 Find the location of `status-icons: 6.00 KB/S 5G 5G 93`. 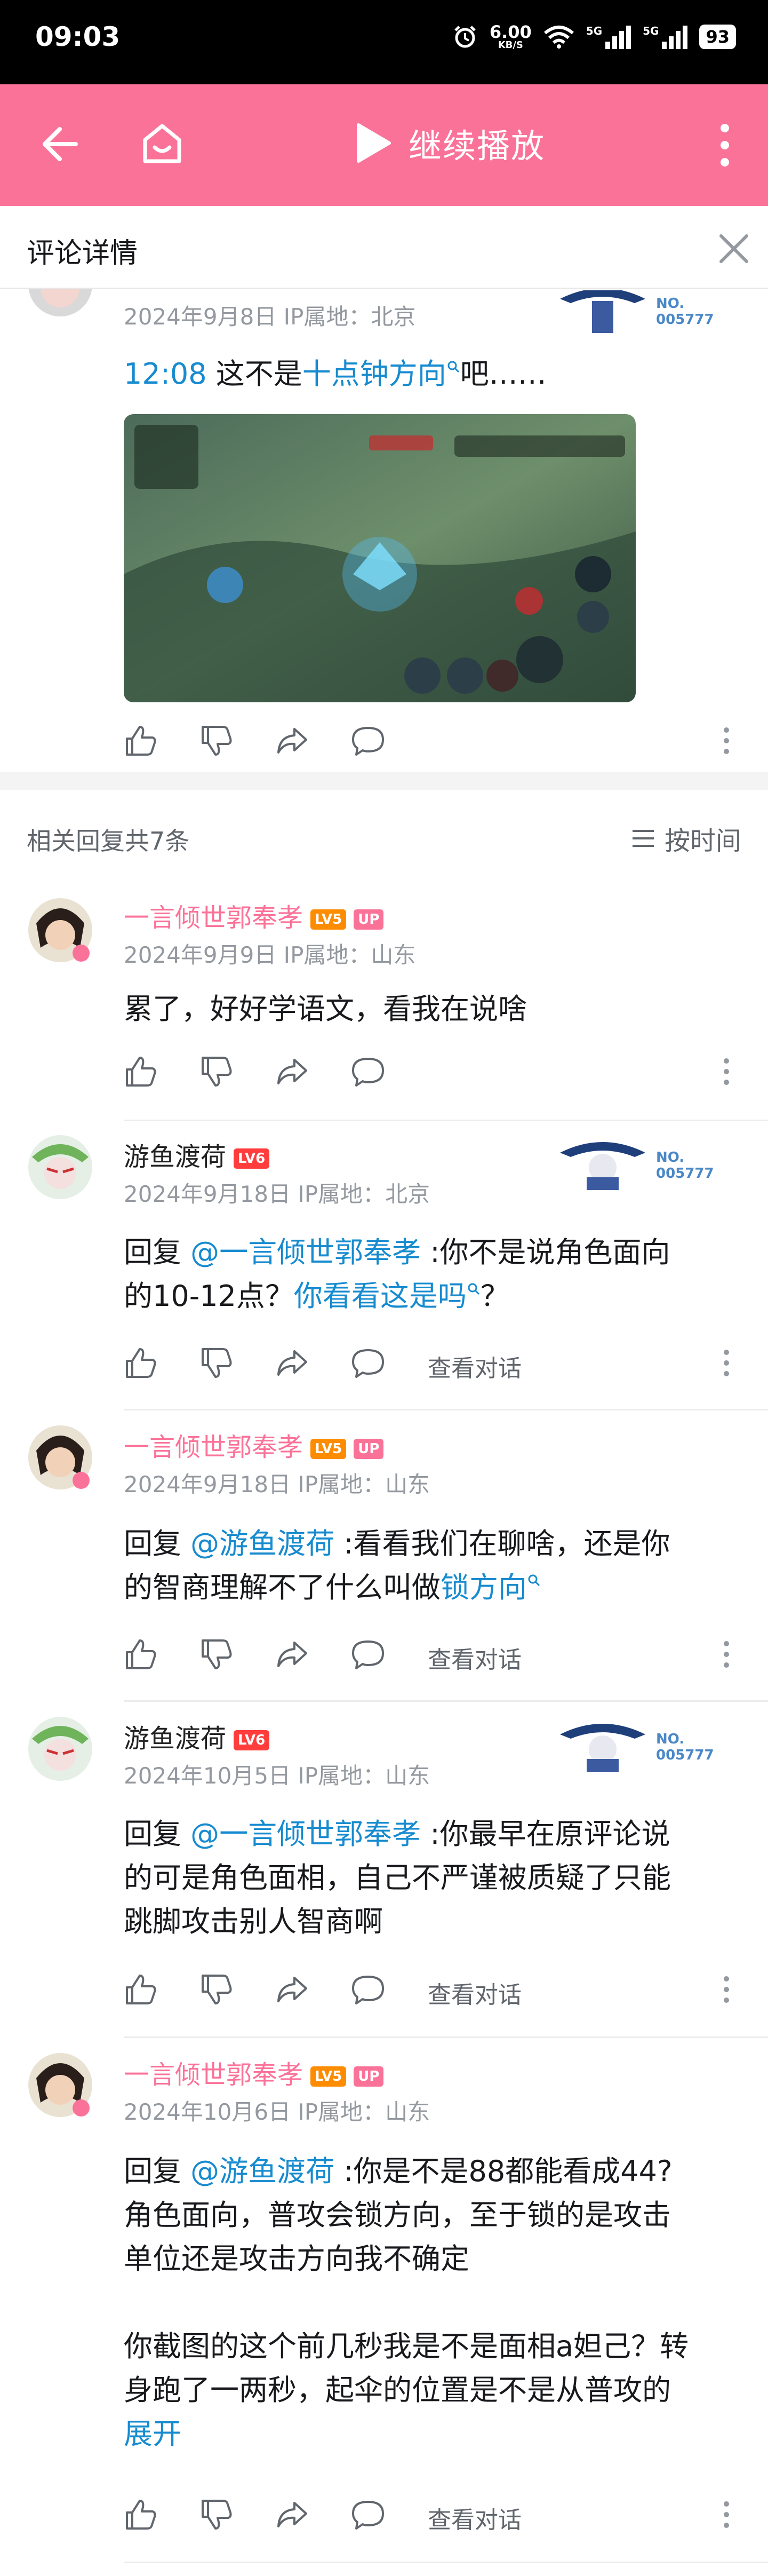

status-icons: 6.00 KB/S 5G 5G 93 is located at coordinates (594, 37).